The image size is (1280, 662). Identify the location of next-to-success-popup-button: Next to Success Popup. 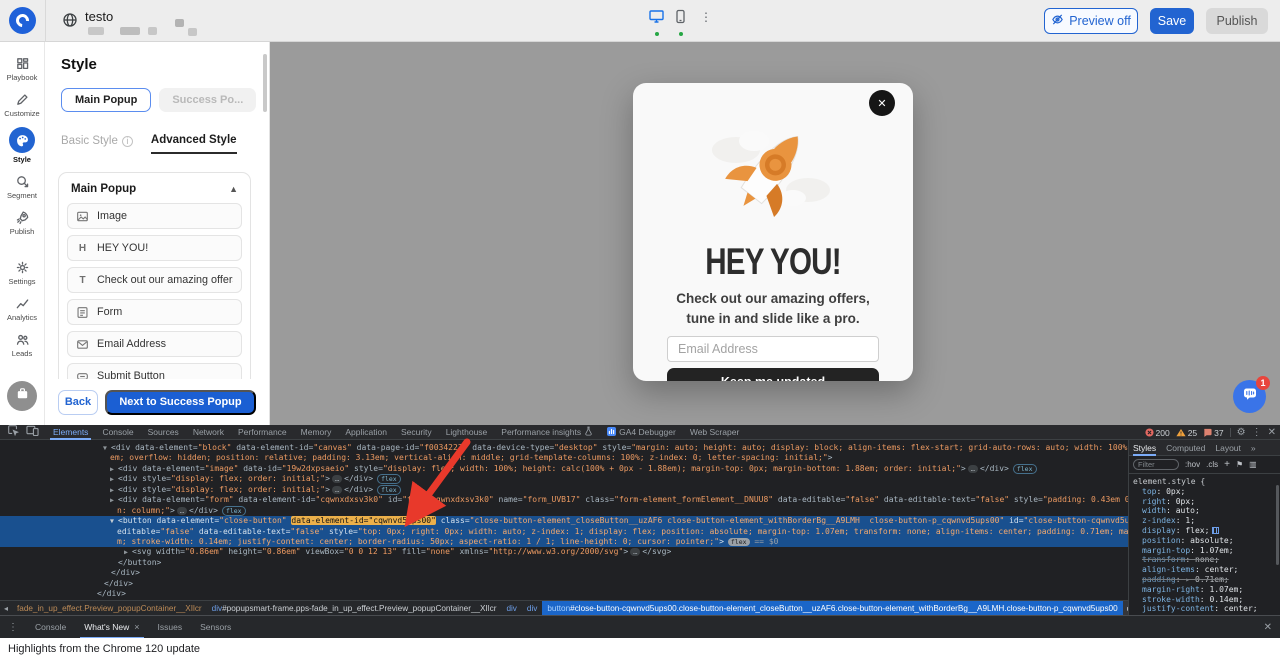
(180, 402).